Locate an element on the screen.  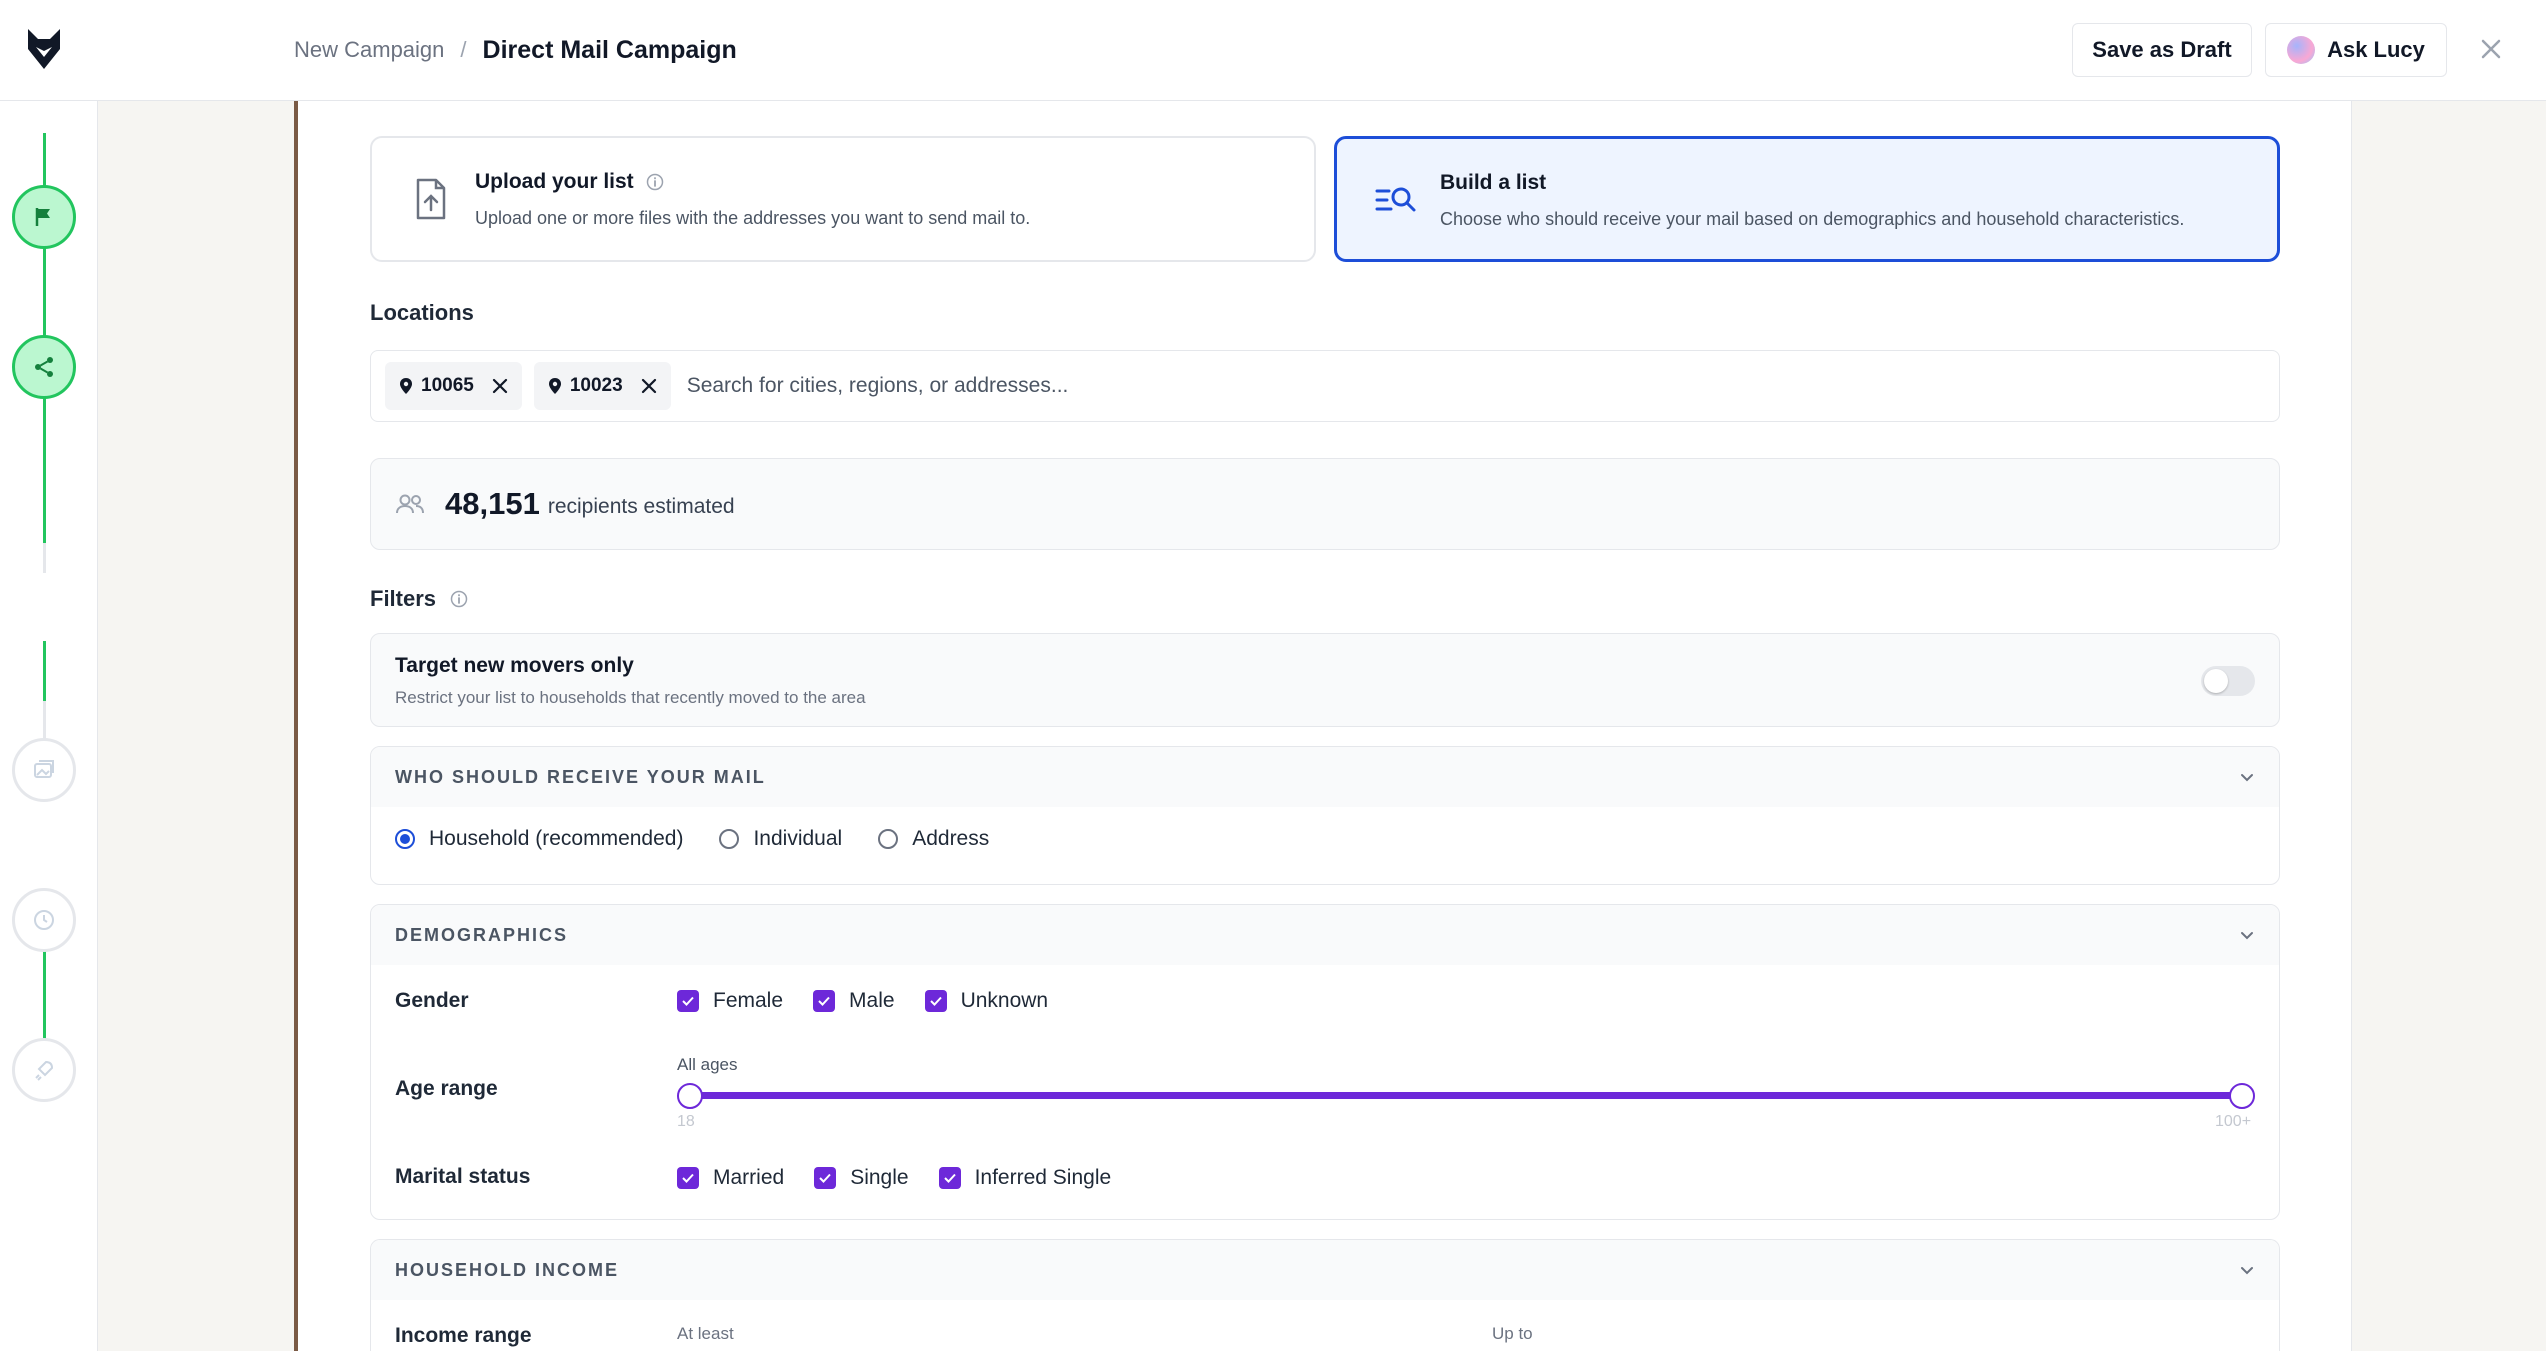
ask-lucy-label: Ask Lucy is located at coordinates (2376, 49).